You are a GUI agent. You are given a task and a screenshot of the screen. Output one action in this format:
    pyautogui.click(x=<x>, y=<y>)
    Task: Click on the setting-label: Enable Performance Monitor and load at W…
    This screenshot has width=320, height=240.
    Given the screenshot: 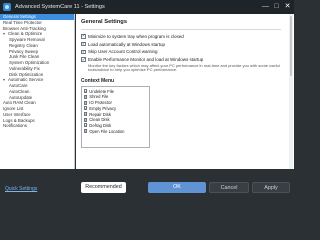 What is the action you would take?
    pyautogui.click(x=146, y=60)
    